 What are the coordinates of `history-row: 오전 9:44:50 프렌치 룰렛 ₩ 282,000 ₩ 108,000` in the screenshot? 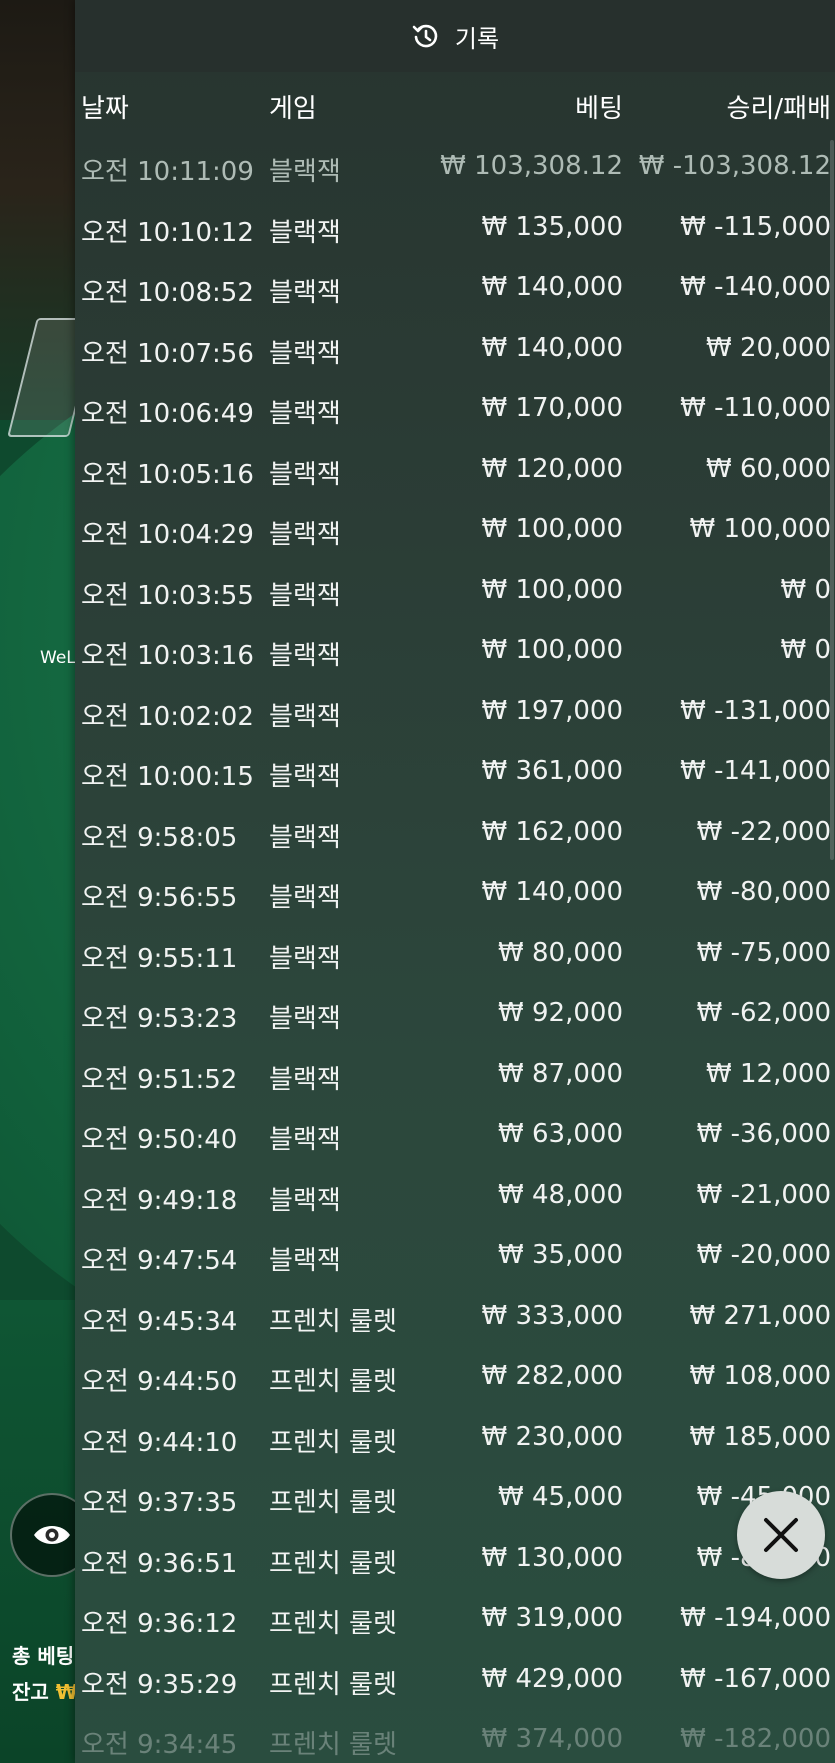 It's located at (455, 1378).